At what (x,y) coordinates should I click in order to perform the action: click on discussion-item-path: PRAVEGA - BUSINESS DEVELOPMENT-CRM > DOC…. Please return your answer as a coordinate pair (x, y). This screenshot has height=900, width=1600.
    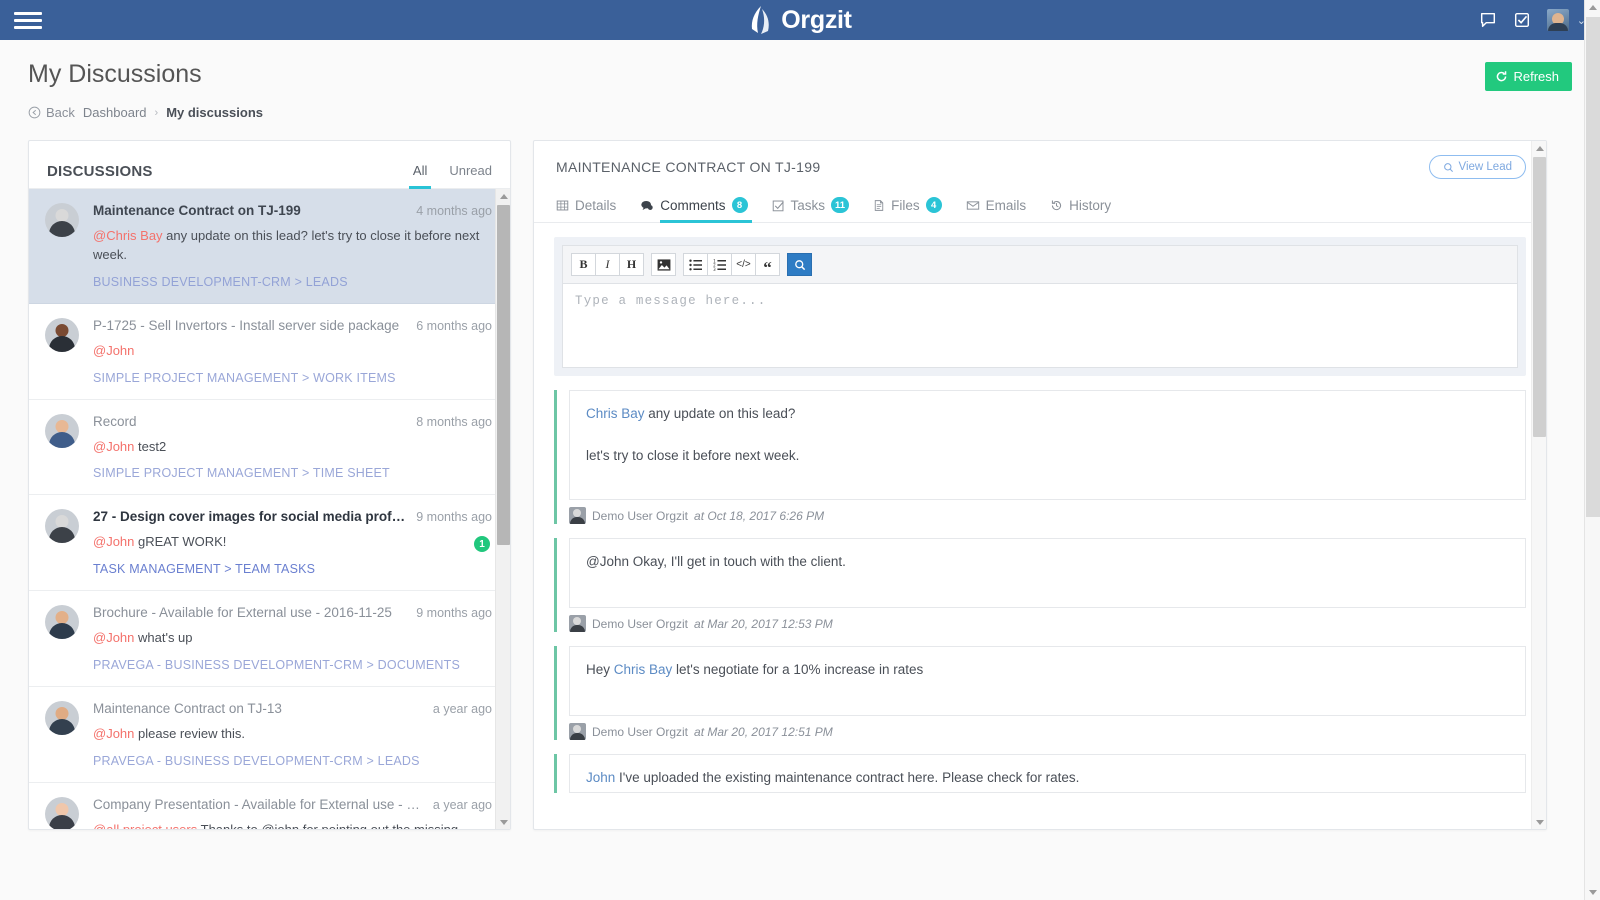
    Looking at the image, I should click on (277, 665).